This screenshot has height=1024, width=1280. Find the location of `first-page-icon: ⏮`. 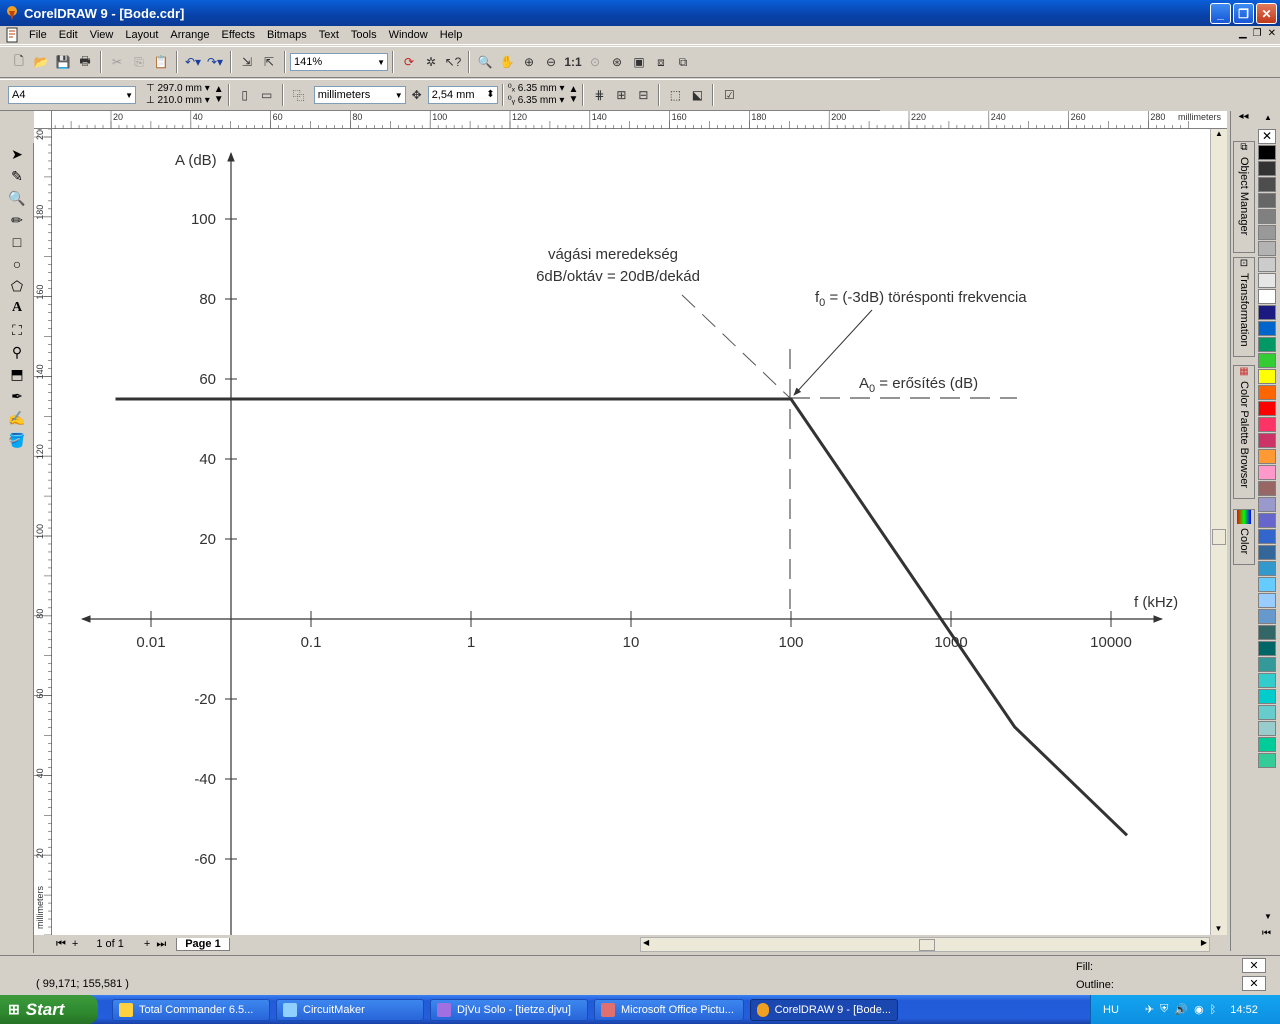

first-page-icon: ⏮ is located at coordinates (61, 944).